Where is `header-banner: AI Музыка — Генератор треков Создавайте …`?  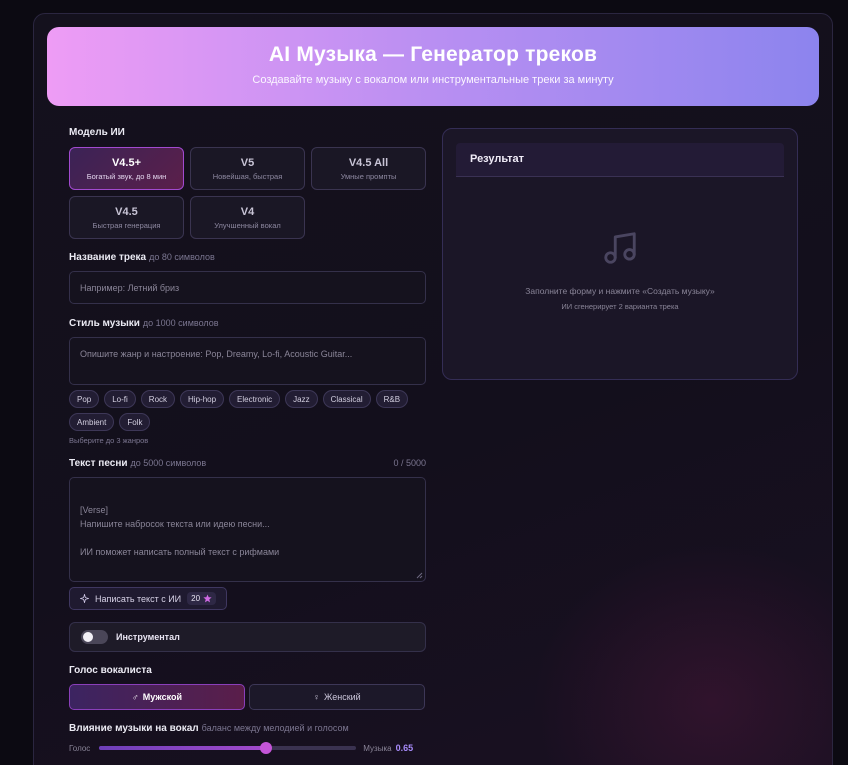
header-banner: AI Музыка — Генератор треков Создавайте … is located at coordinates (433, 66).